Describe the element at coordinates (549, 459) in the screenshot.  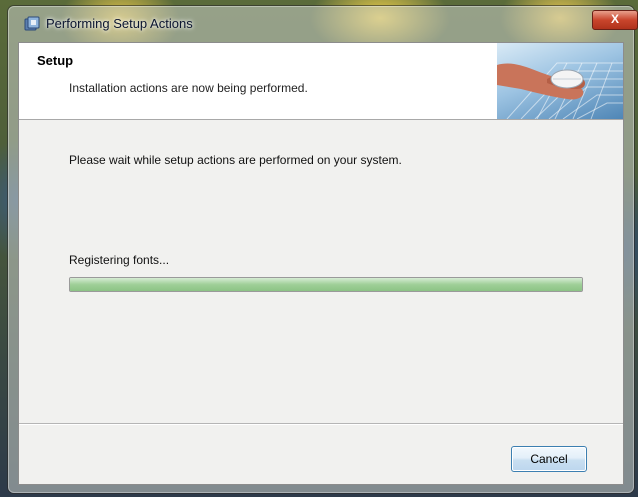
I see `cancel-button: Cancel` at that location.